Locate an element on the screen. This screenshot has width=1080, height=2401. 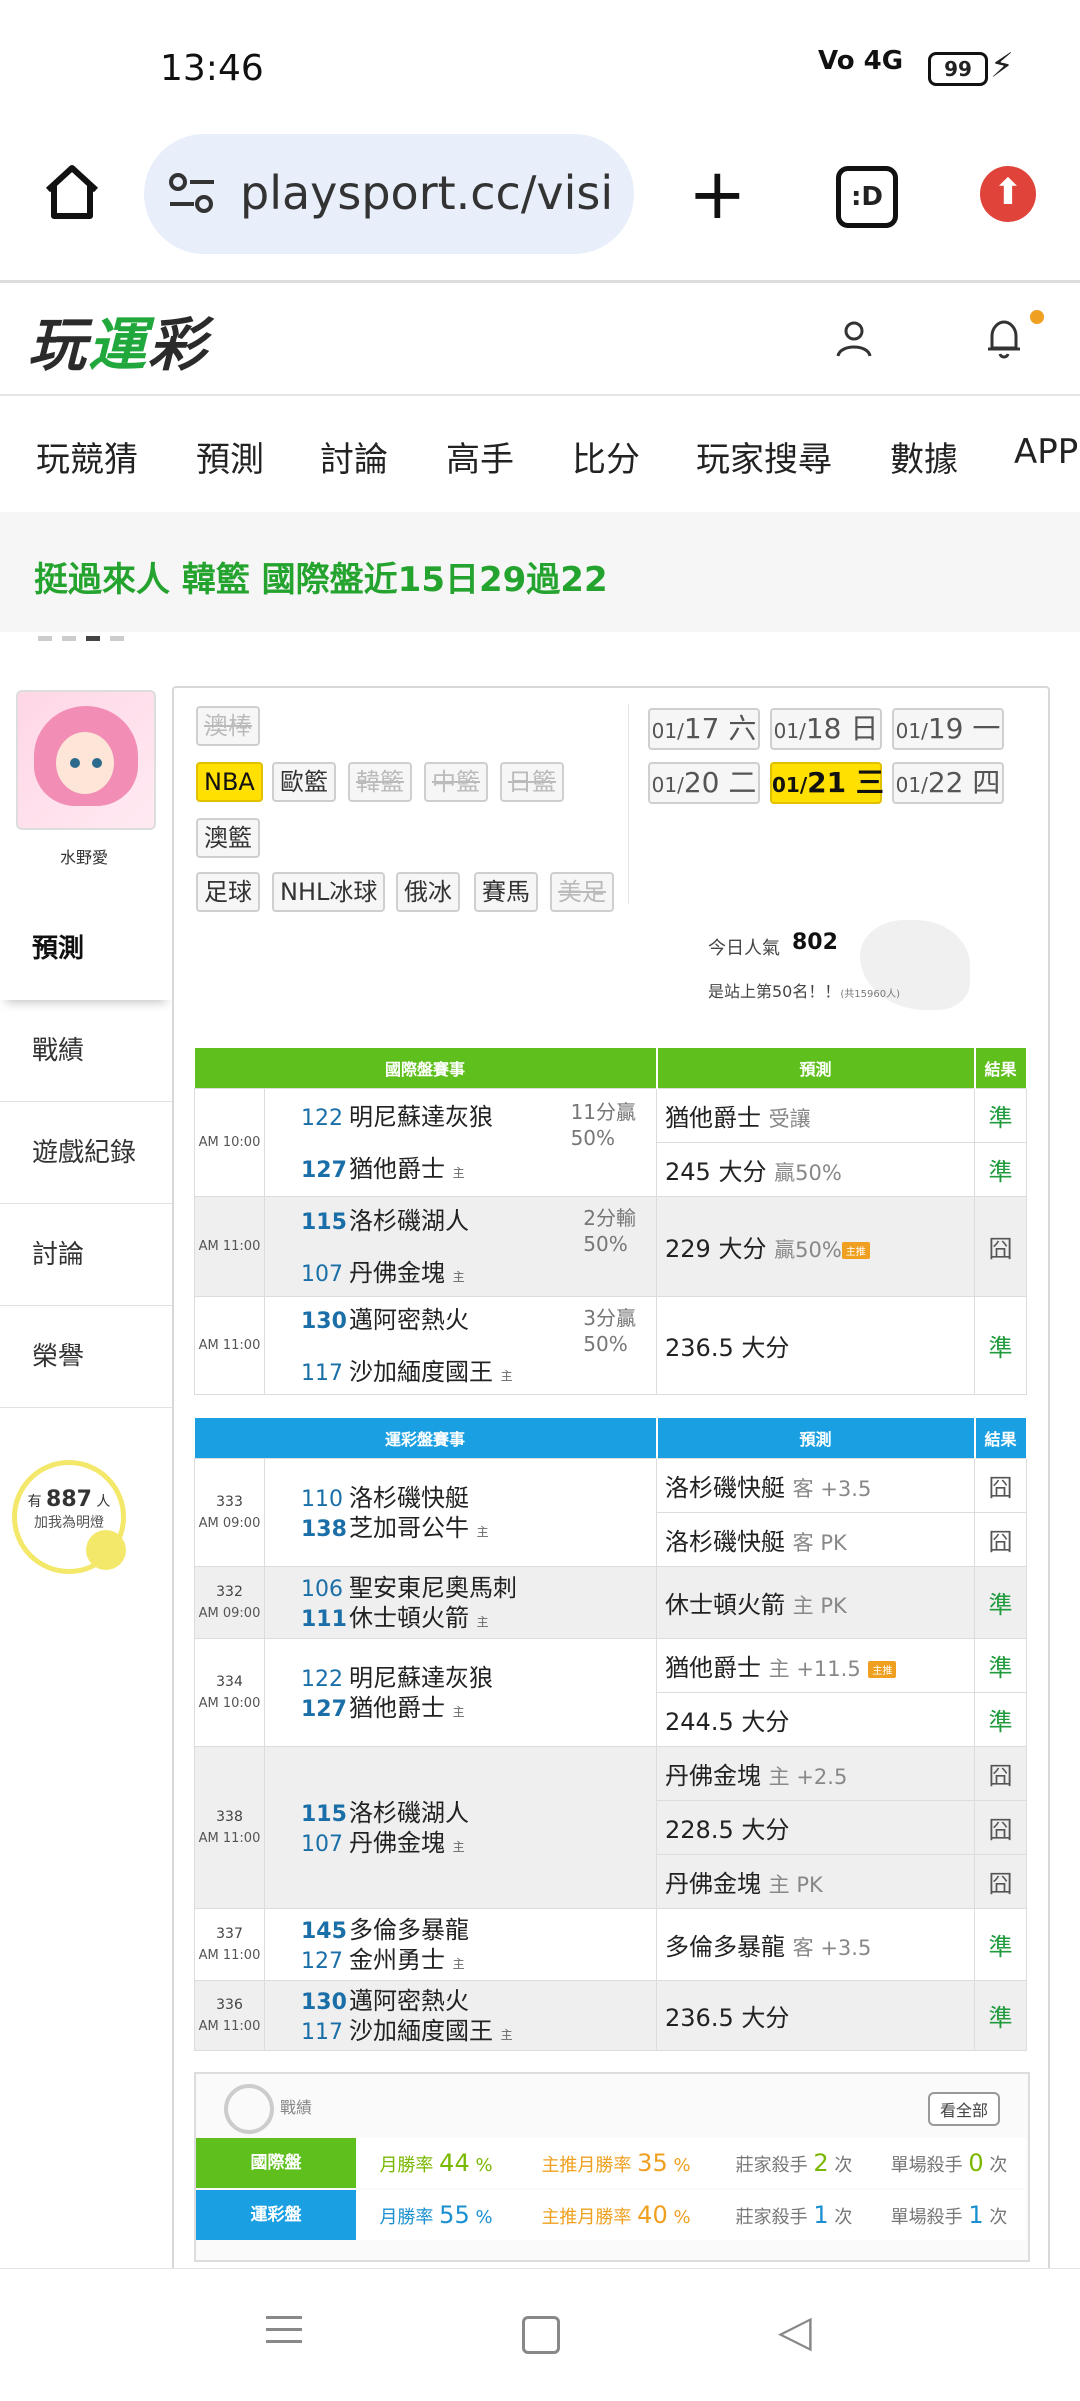
site-settings-icon is located at coordinates (192, 194).